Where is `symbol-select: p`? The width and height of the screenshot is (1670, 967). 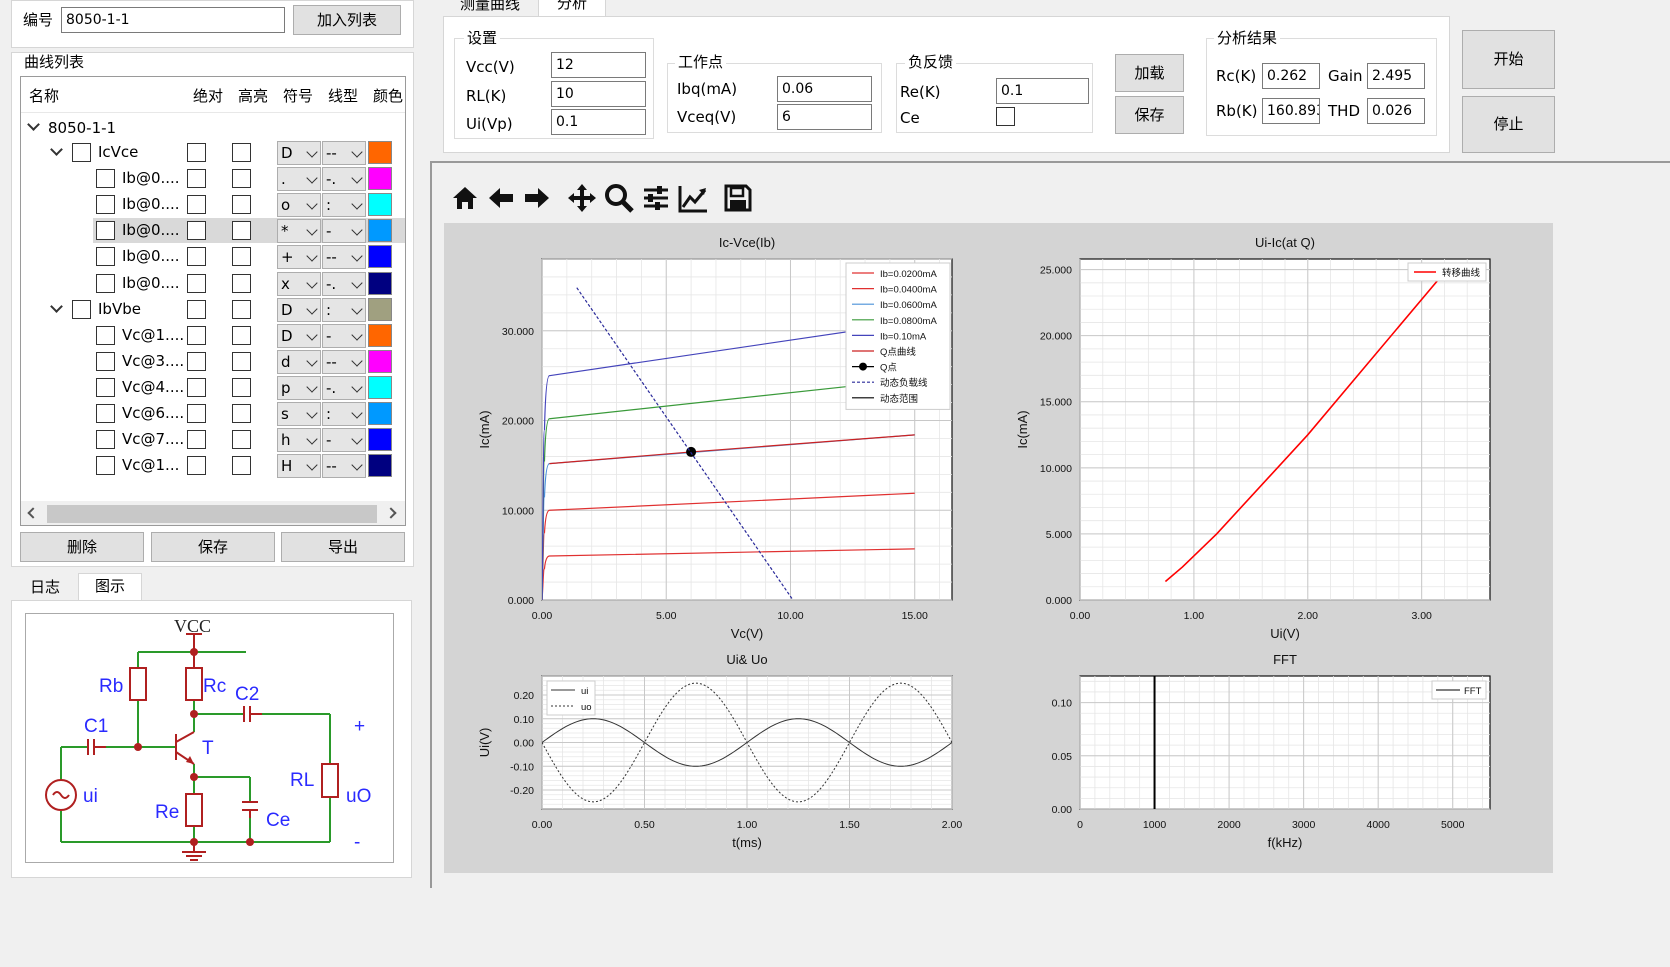 symbol-select: p is located at coordinates (299, 388).